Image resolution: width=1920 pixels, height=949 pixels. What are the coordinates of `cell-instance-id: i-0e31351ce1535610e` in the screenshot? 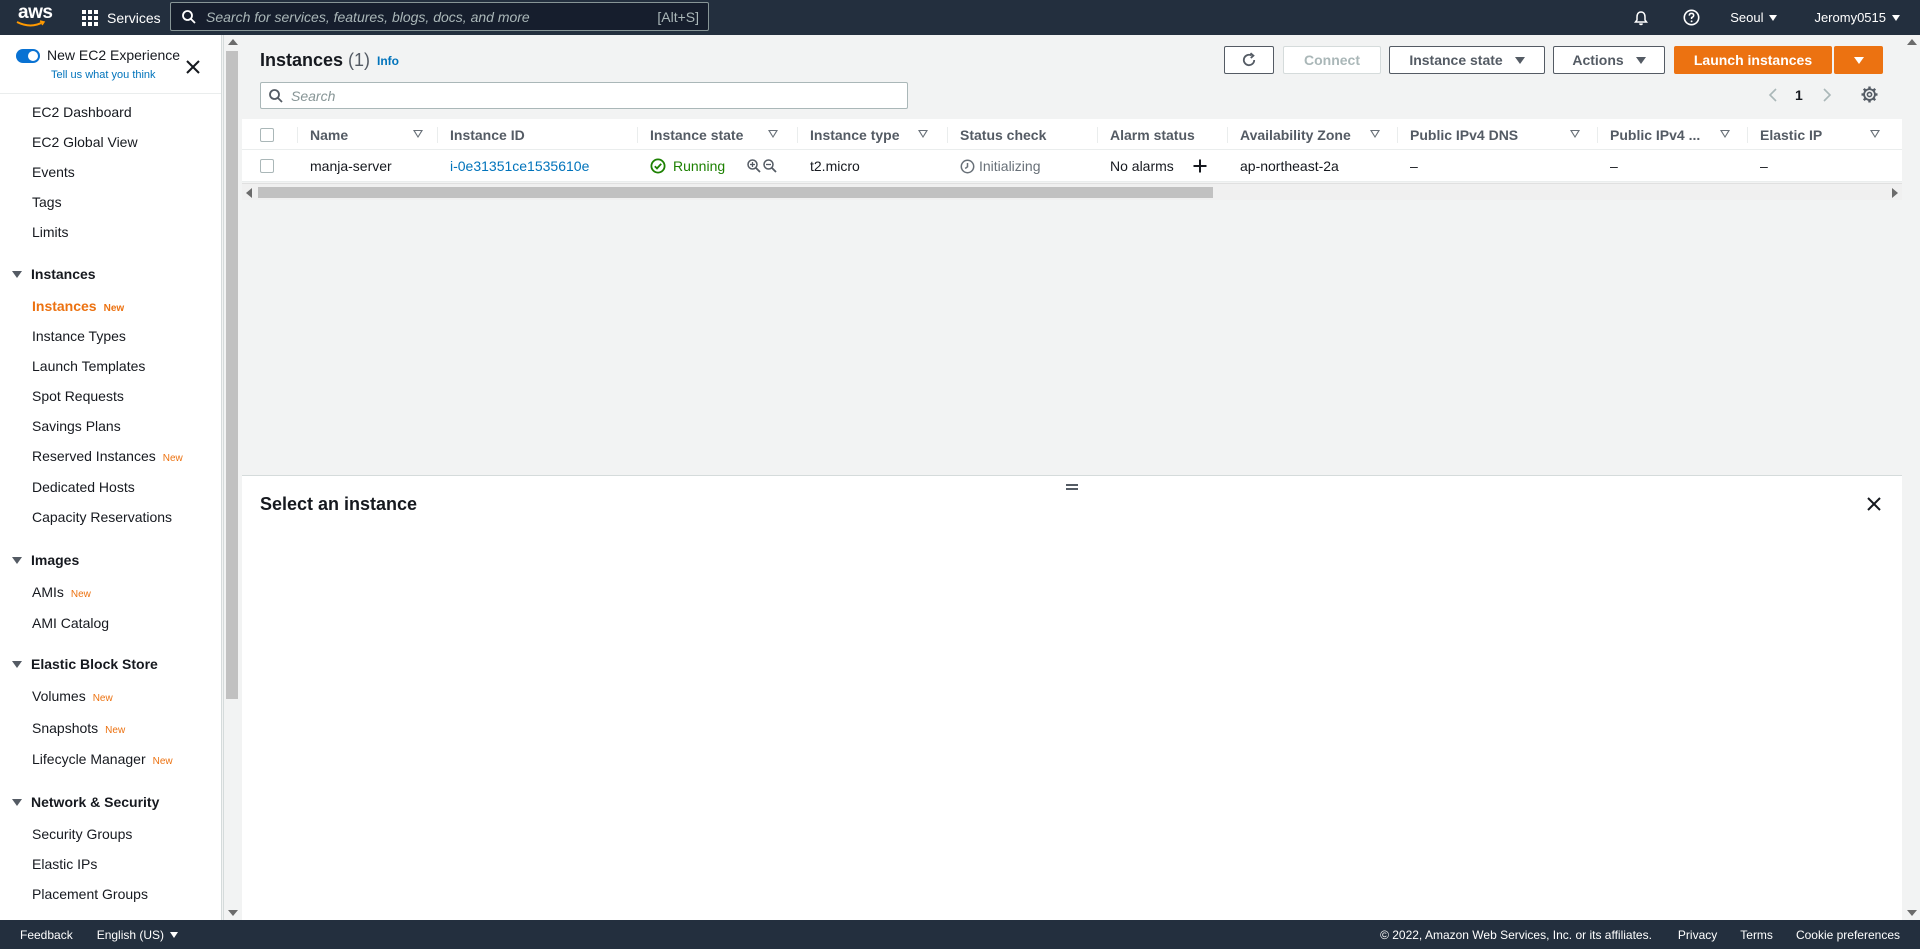 It's located at (519, 166).